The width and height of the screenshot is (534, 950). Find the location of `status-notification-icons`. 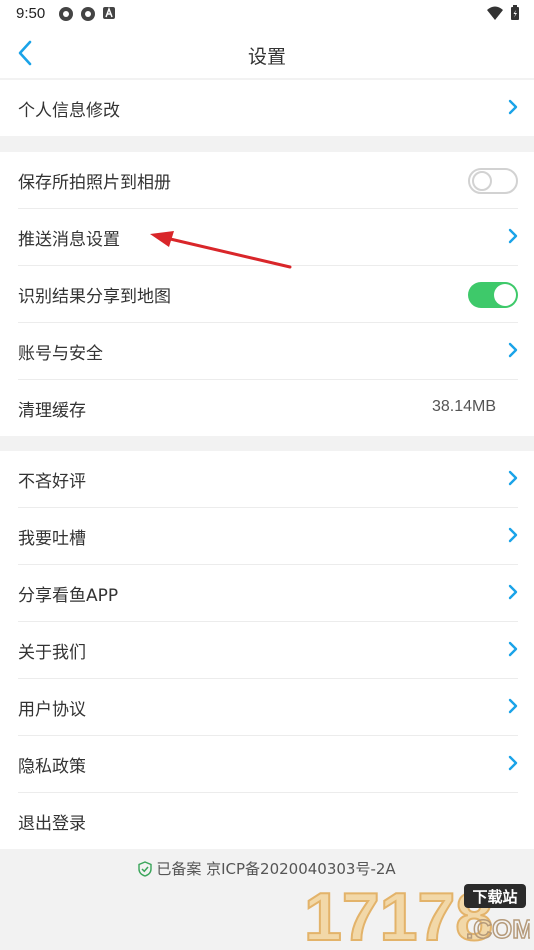

status-notification-icons is located at coordinates (87, 14).